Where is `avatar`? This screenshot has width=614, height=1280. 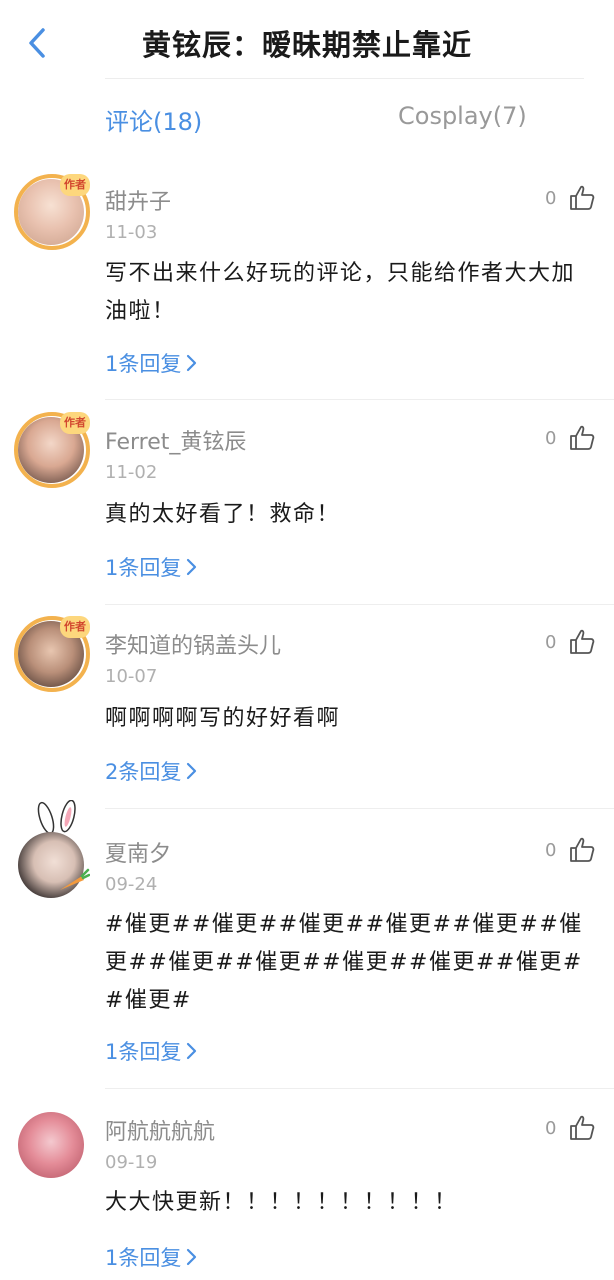 avatar is located at coordinates (51, 1145).